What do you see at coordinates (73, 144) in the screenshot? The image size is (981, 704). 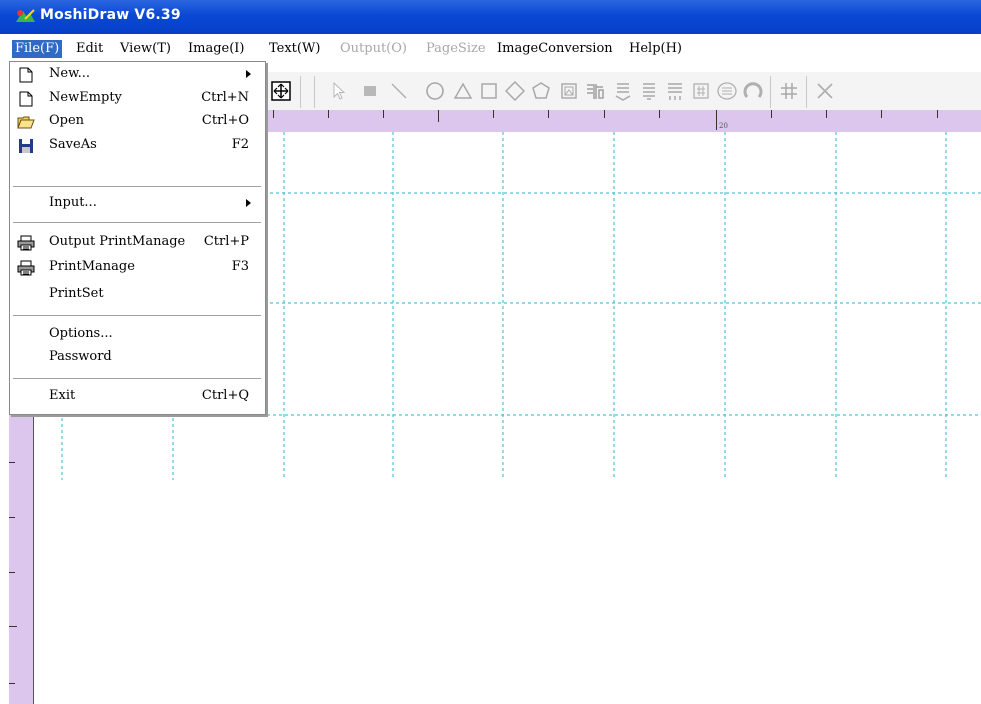 I see `menu-item-label: SaveAs` at bounding box center [73, 144].